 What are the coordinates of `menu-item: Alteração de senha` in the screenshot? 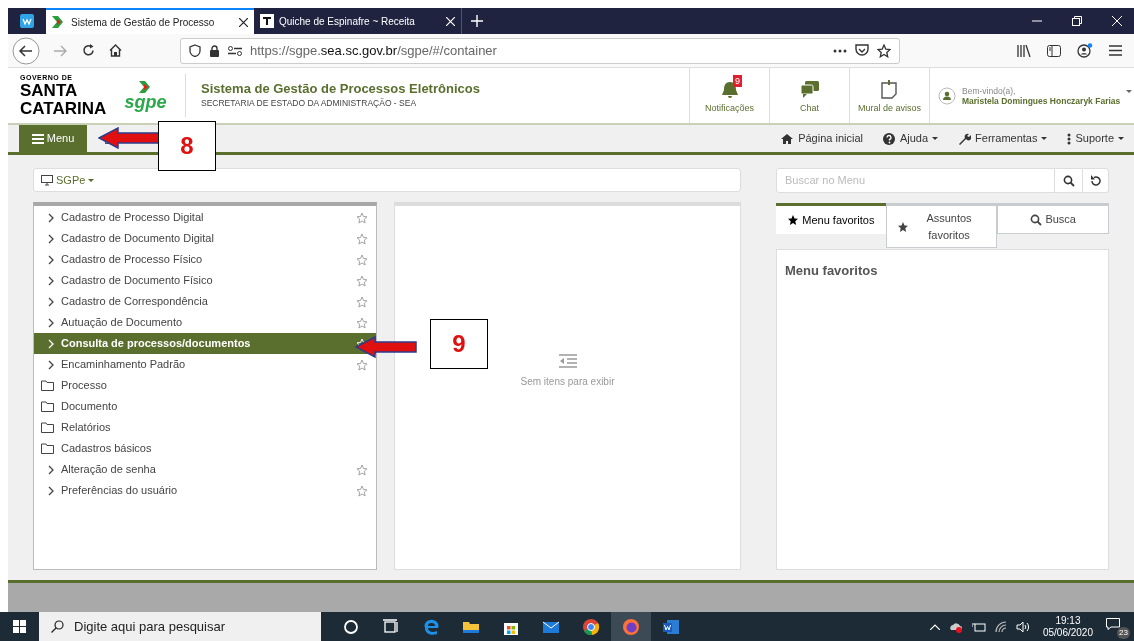 It's located at (205, 469).